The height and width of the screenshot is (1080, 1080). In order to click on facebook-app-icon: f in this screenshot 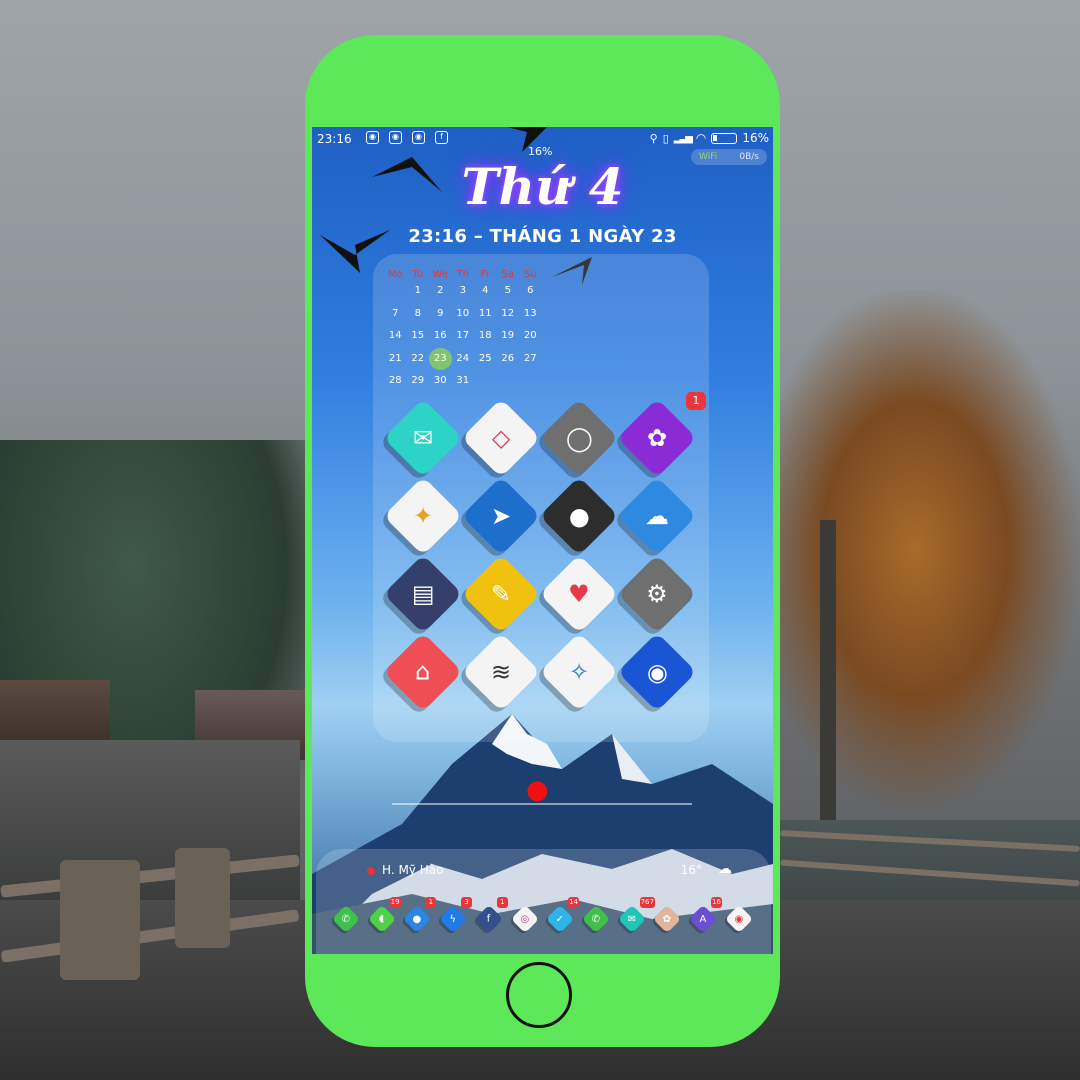, I will do `click(489, 919)`.